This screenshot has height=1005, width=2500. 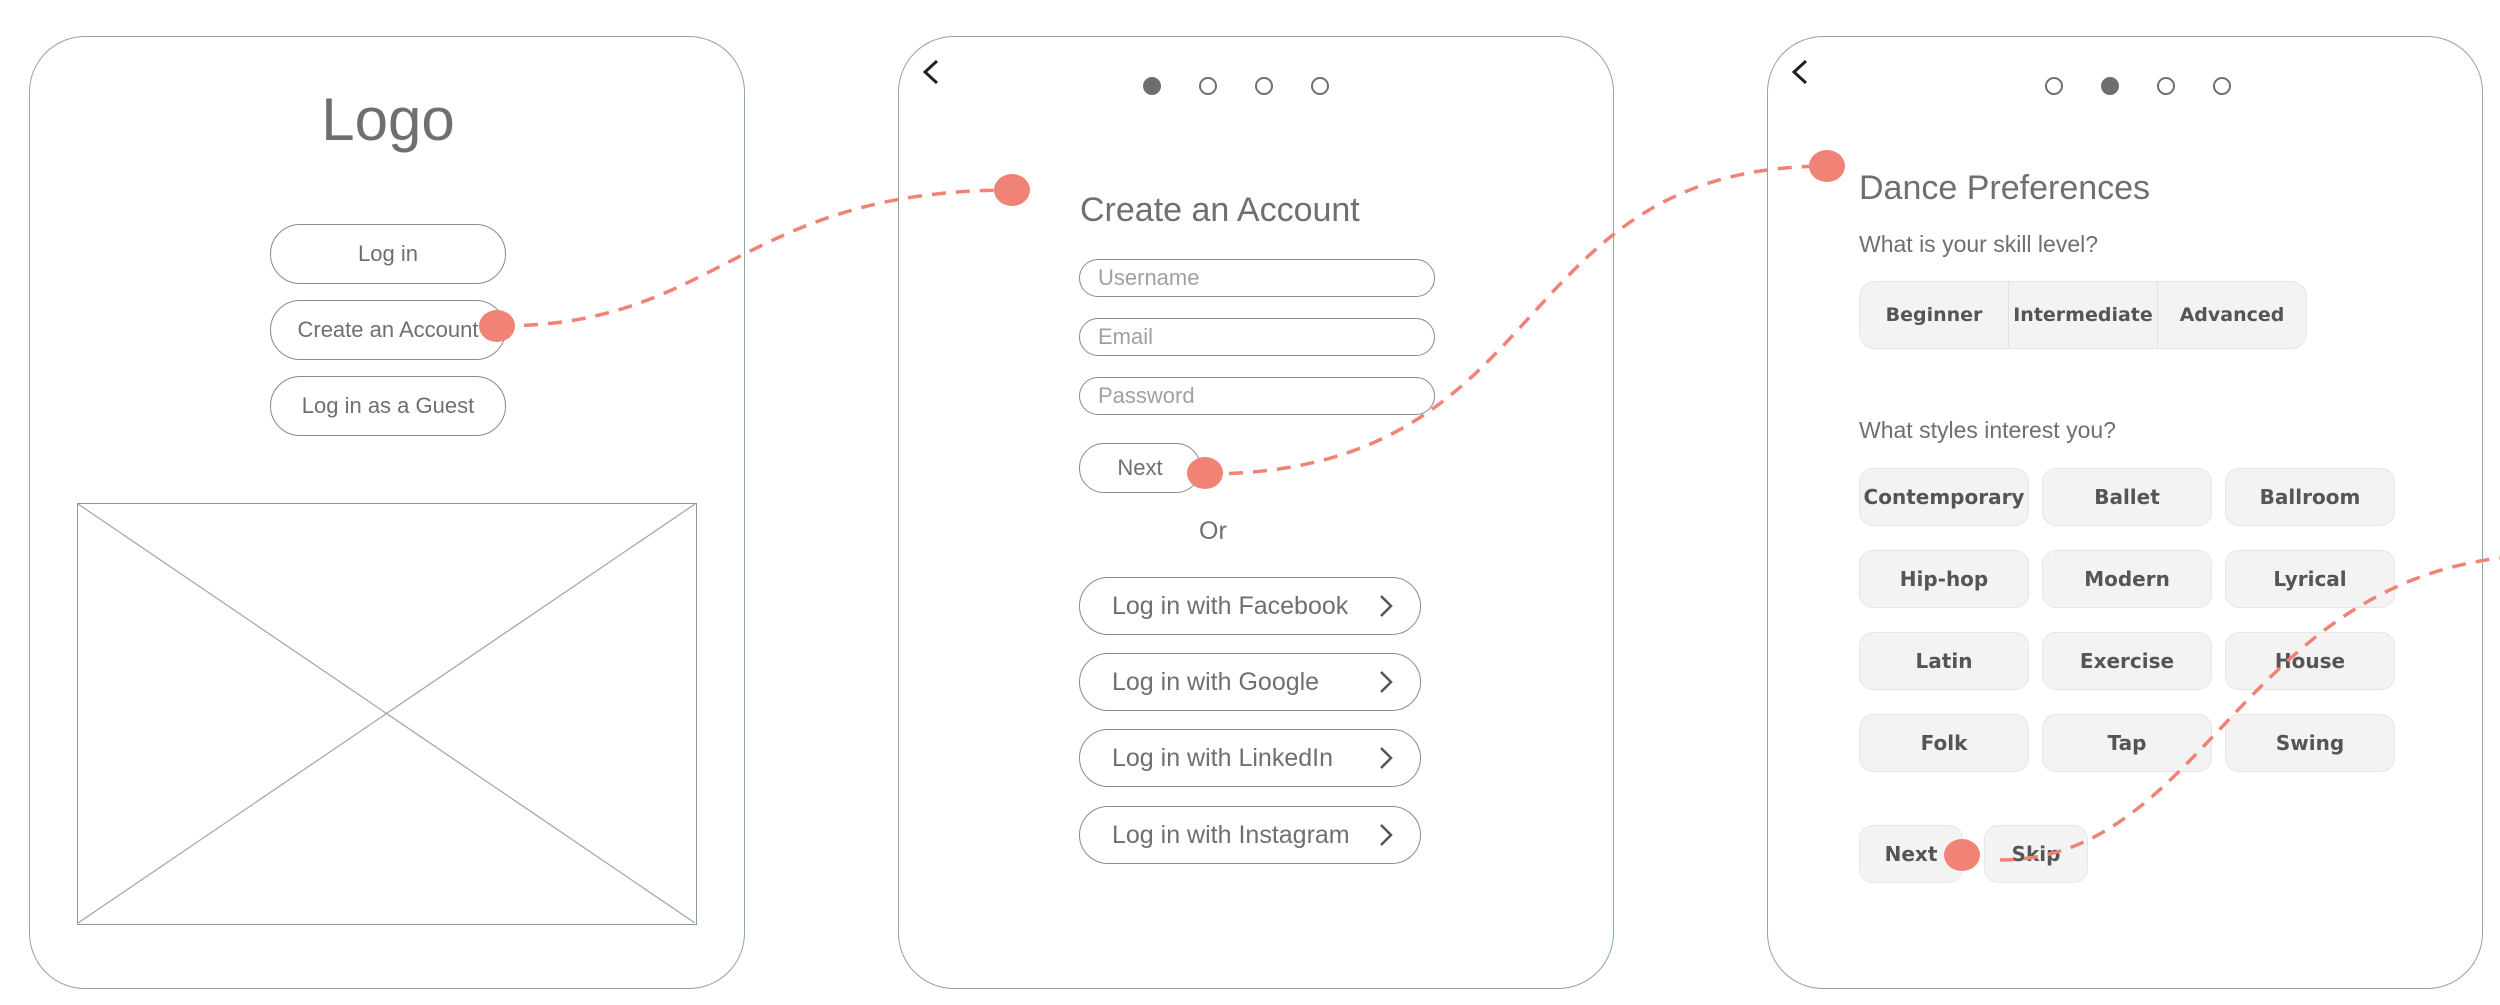 What do you see at coordinates (2127, 497) in the screenshot?
I see `style-chip-ballet: Ballet` at bounding box center [2127, 497].